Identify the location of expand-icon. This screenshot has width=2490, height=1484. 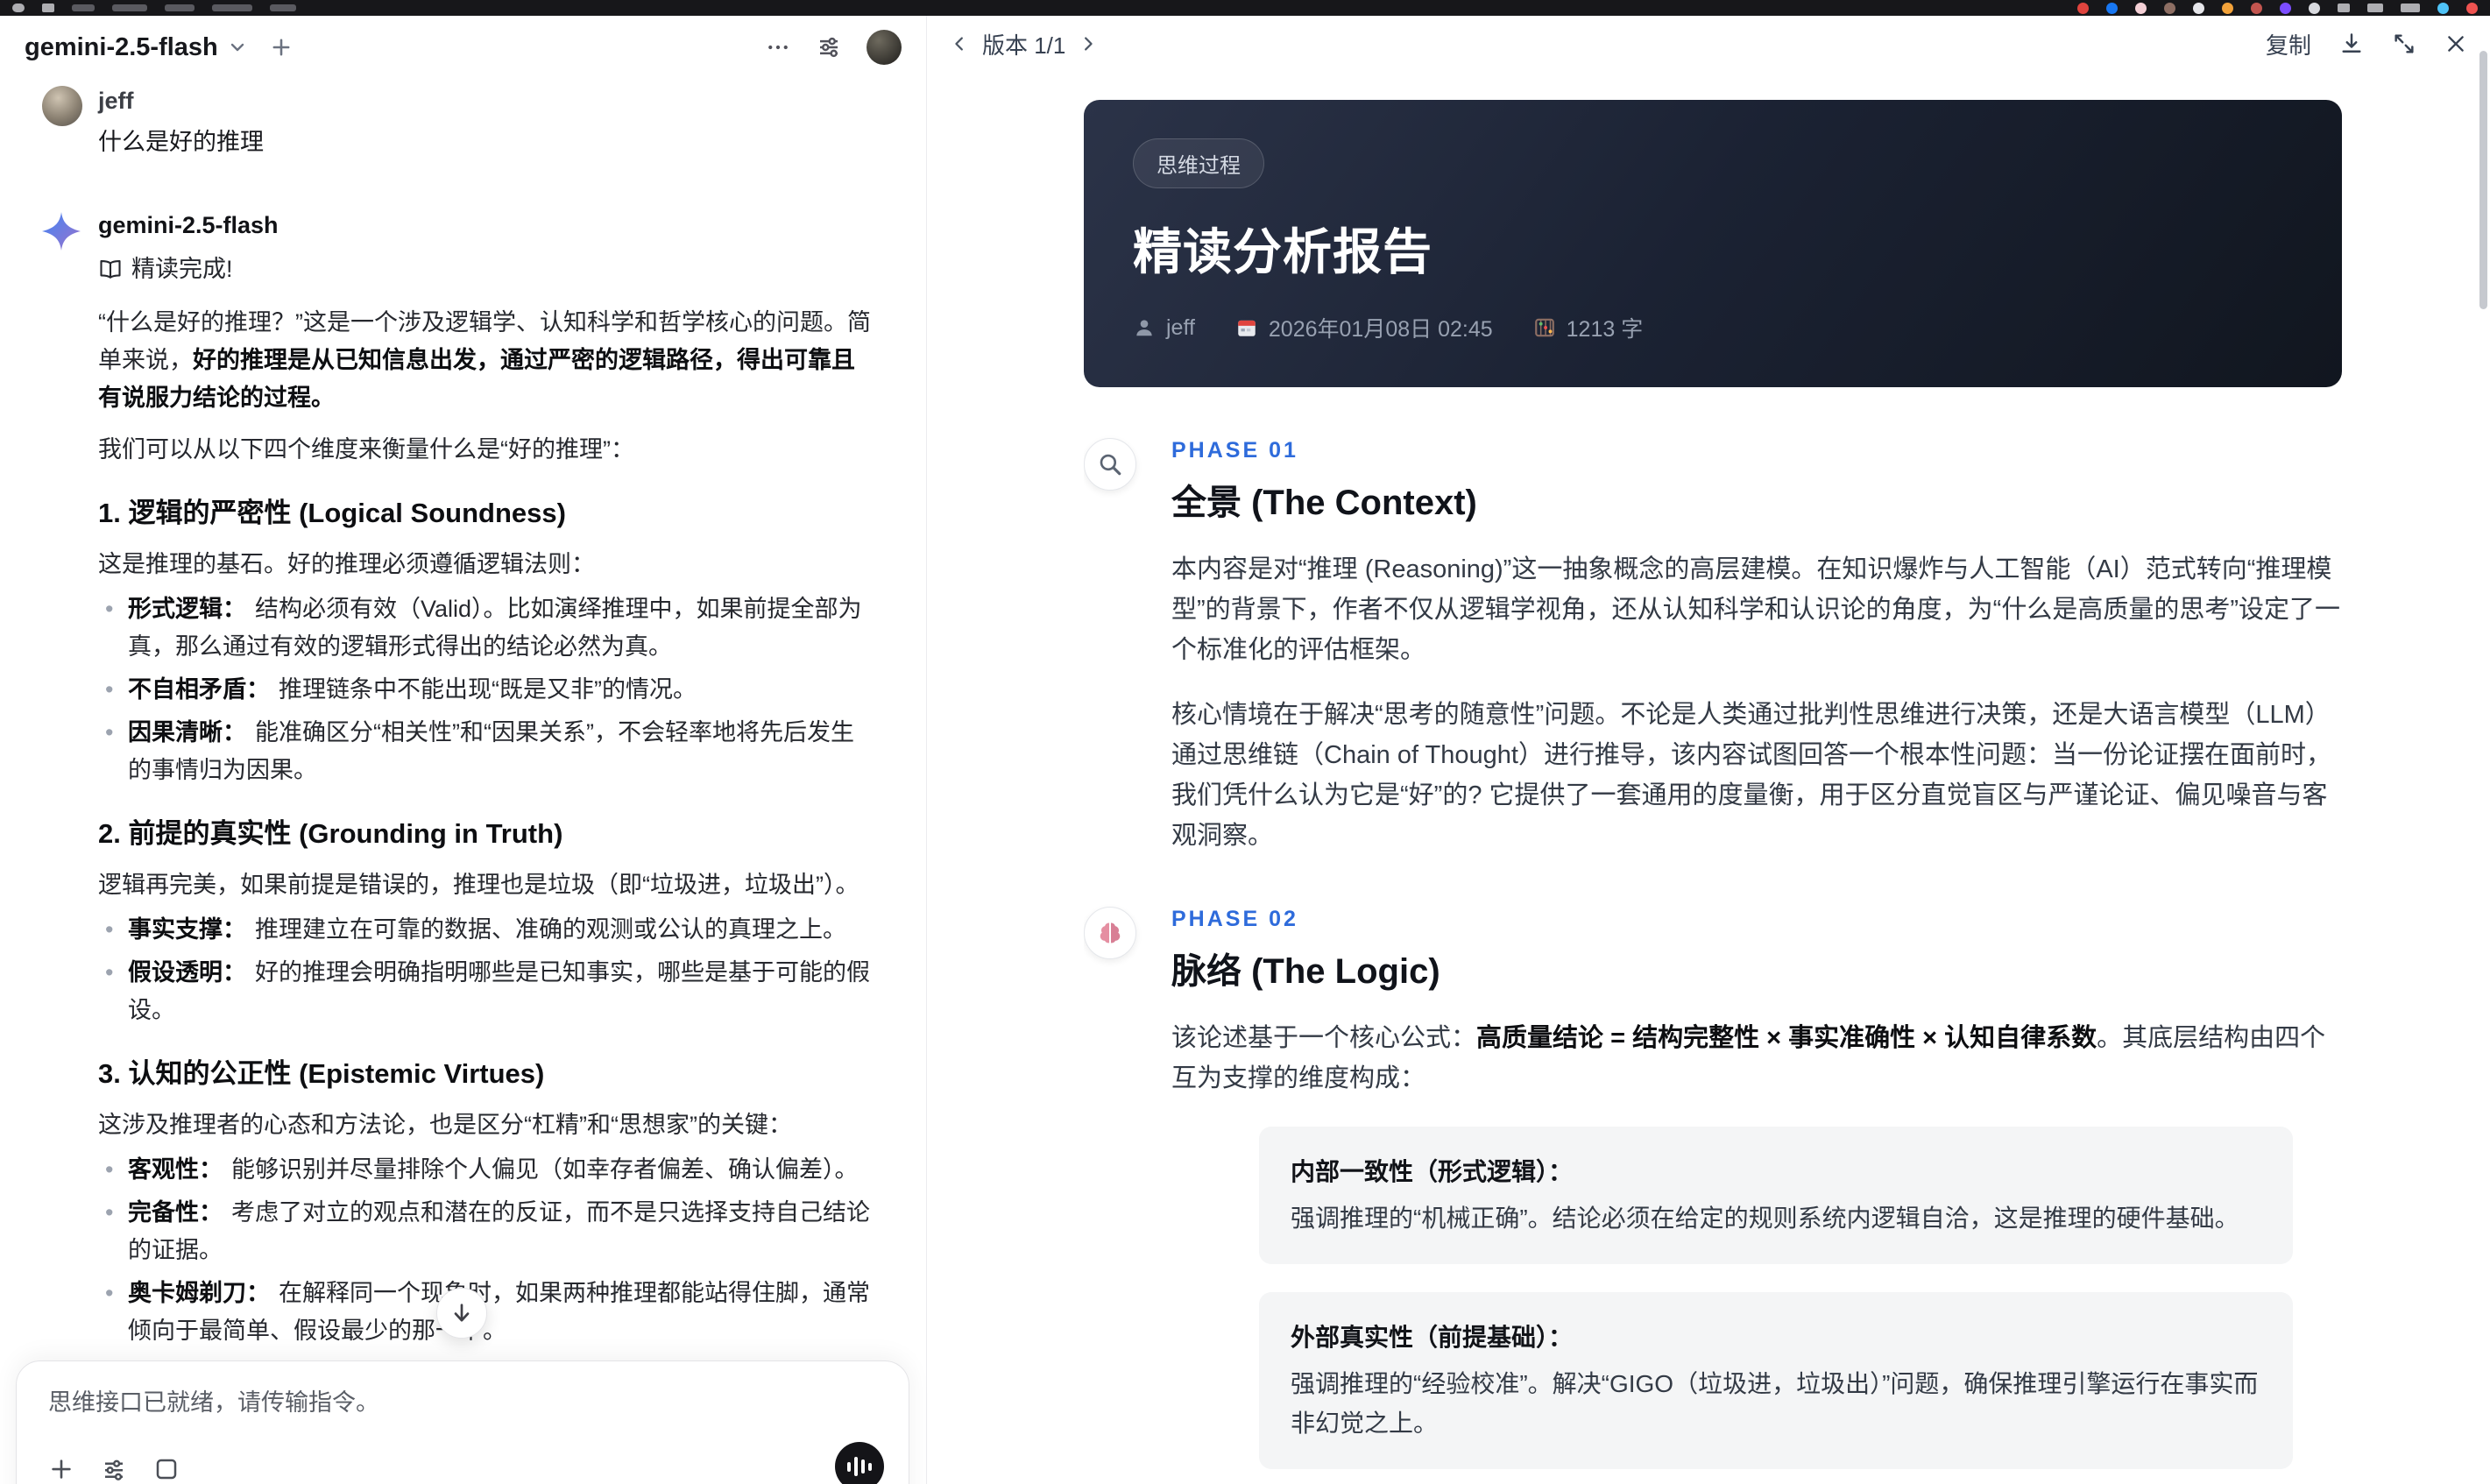
(2404, 43).